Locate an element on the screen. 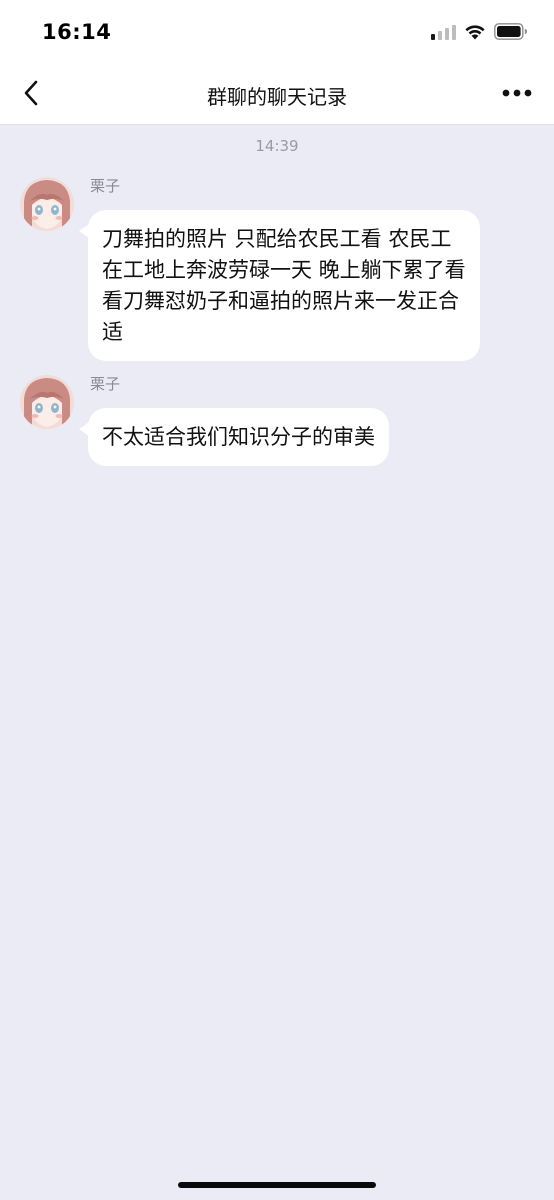  status-icons is located at coordinates (479, 31).